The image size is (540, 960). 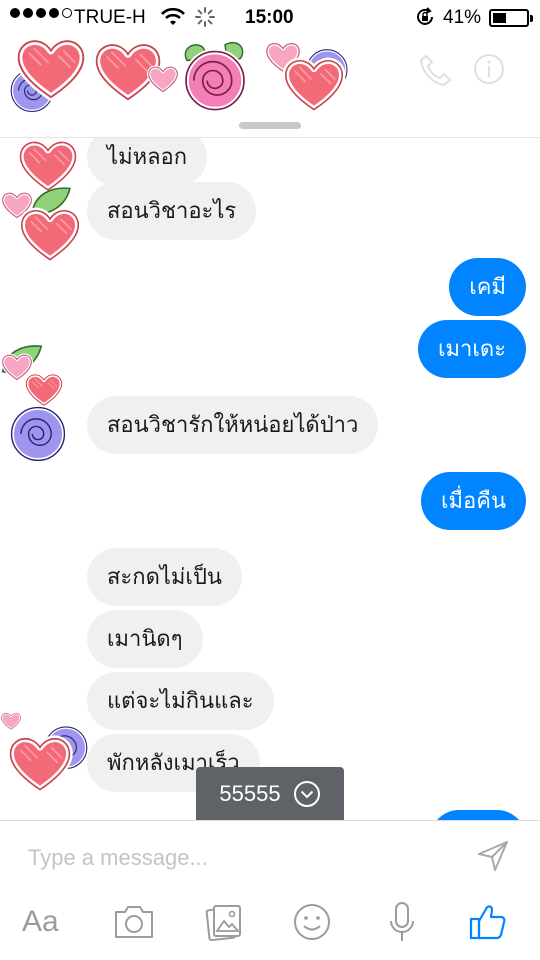 What do you see at coordinates (425, 16) in the screenshot?
I see `rotation-lock-icon` at bounding box center [425, 16].